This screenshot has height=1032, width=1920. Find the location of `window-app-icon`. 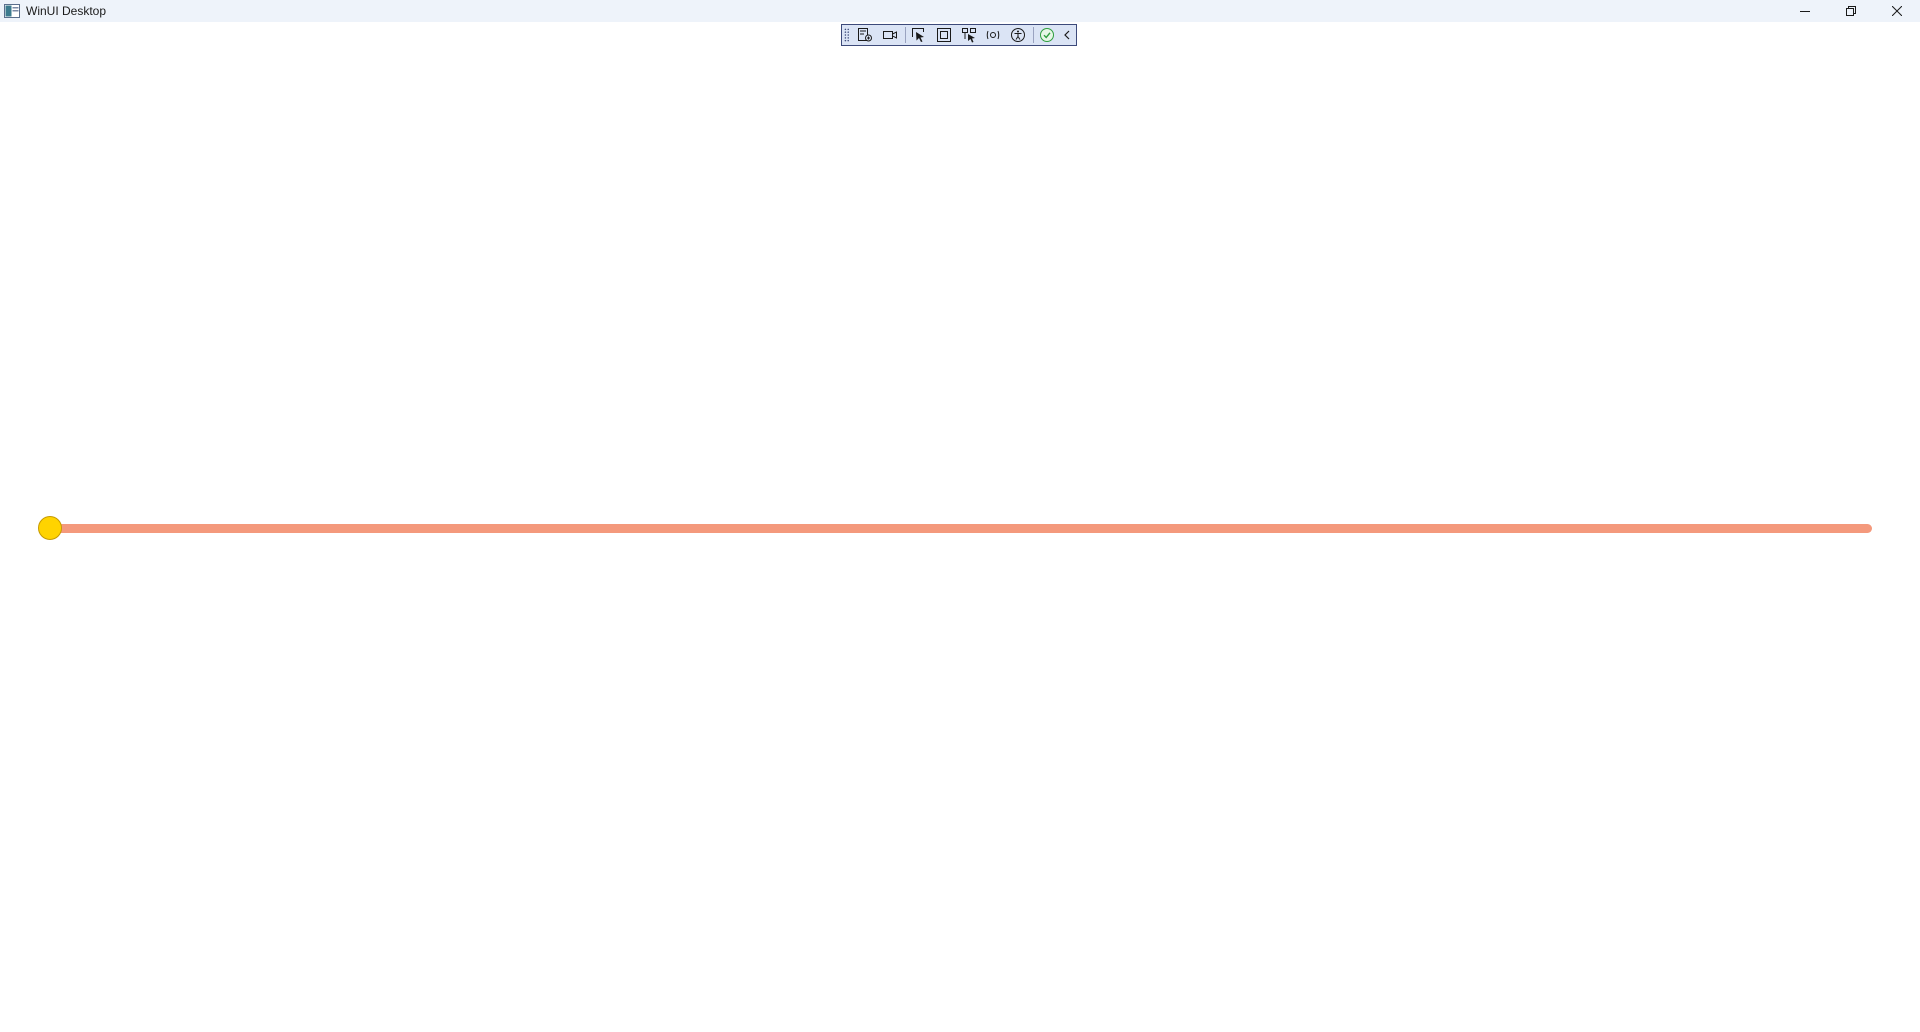

window-app-icon is located at coordinates (12, 11).